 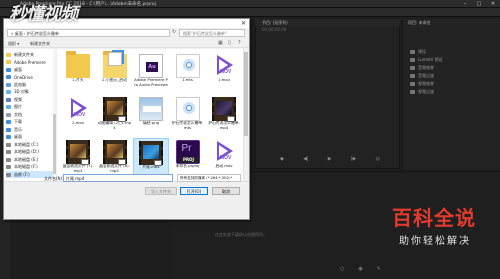 I want to click on file-list-scrollbar-thumb, so click(x=246, y=94).